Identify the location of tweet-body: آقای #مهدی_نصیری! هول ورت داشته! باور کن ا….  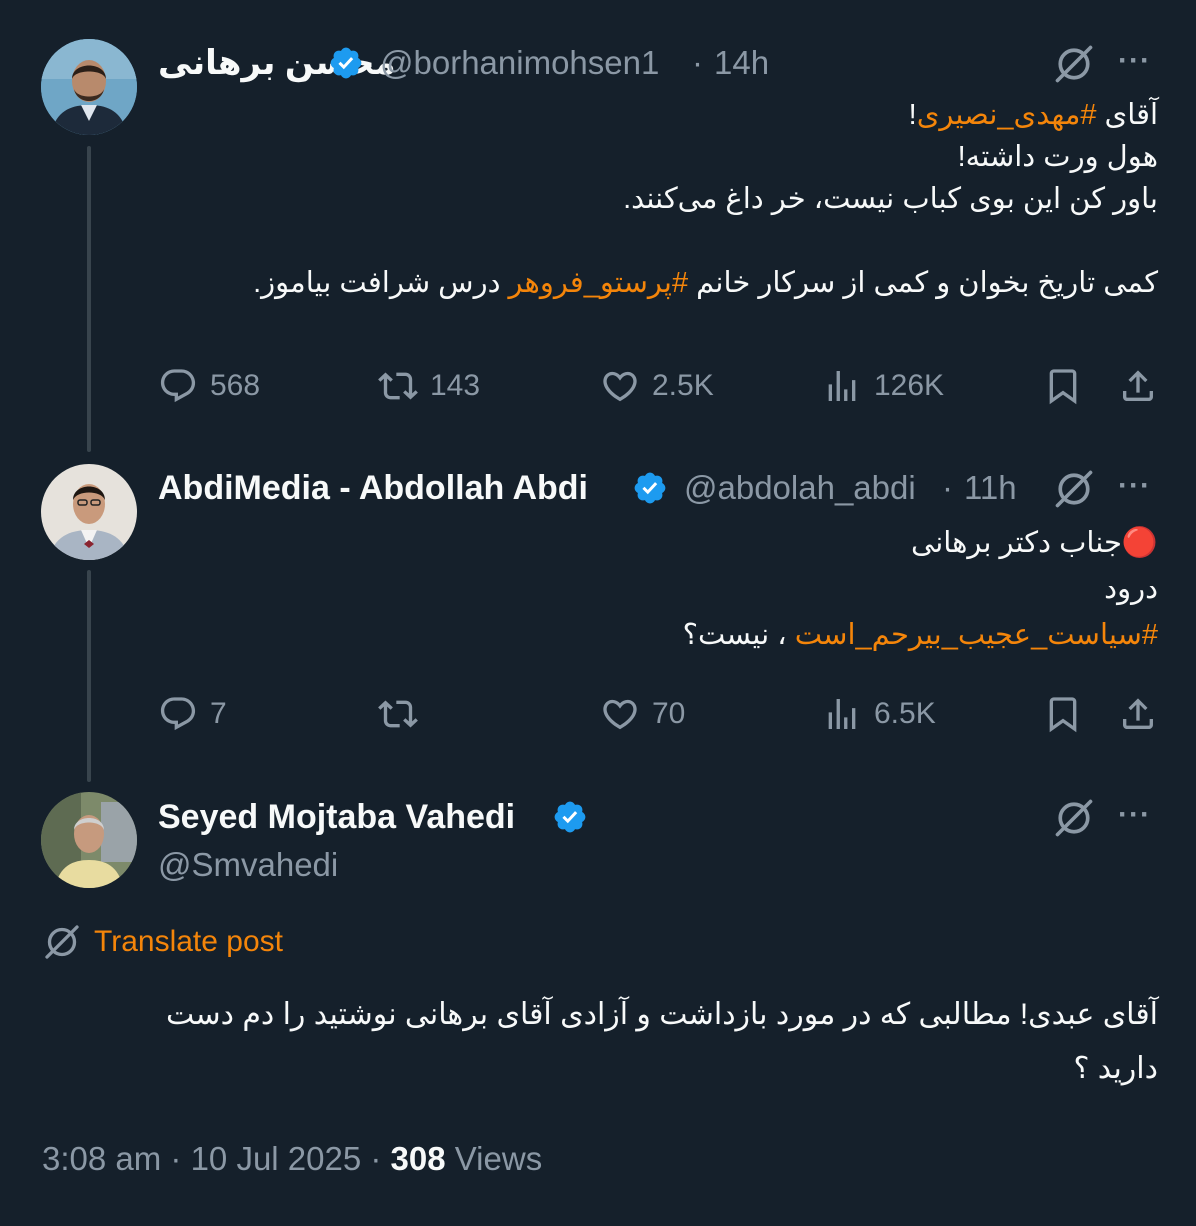
(705, 199).